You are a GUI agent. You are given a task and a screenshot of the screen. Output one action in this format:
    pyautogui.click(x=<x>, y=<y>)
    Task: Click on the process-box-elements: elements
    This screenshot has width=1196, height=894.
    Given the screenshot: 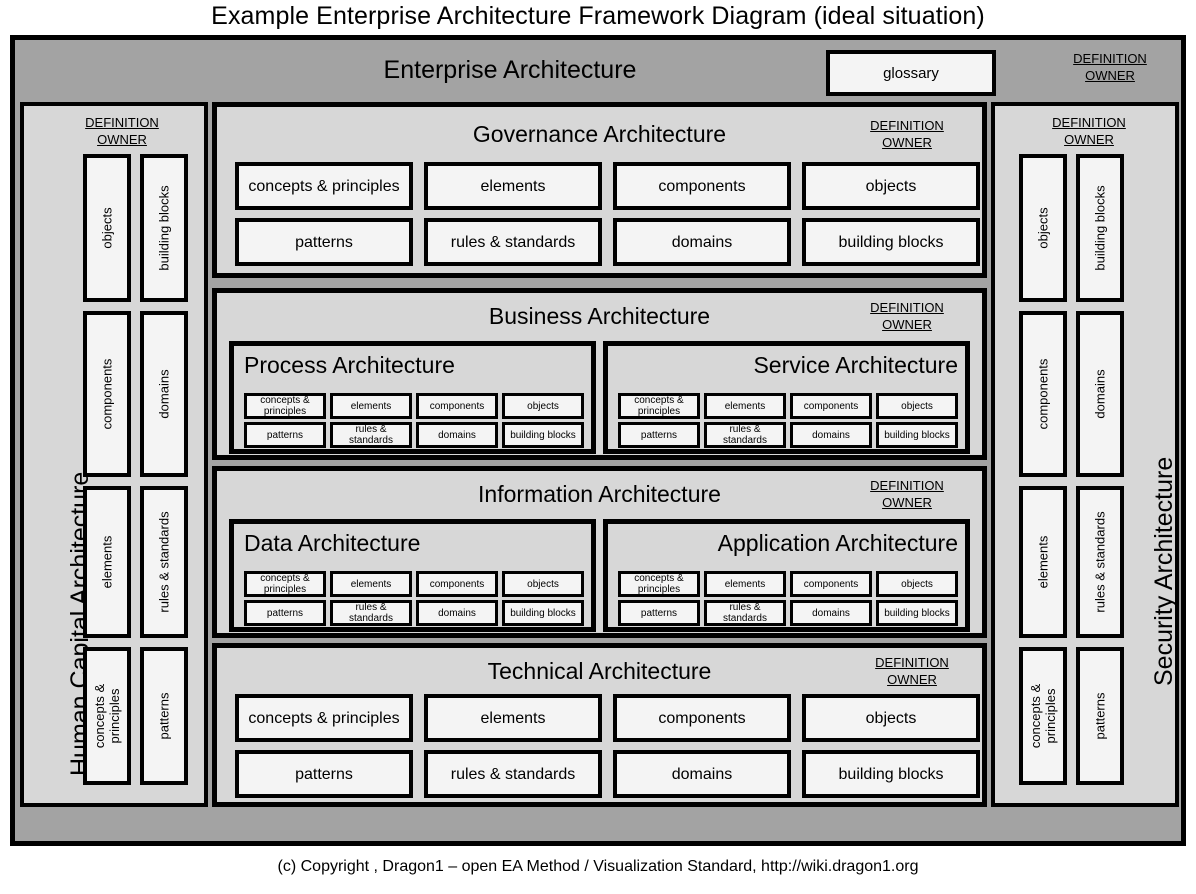 What is the action you would take?
    pyautogui.click(x=371, y=406)
    